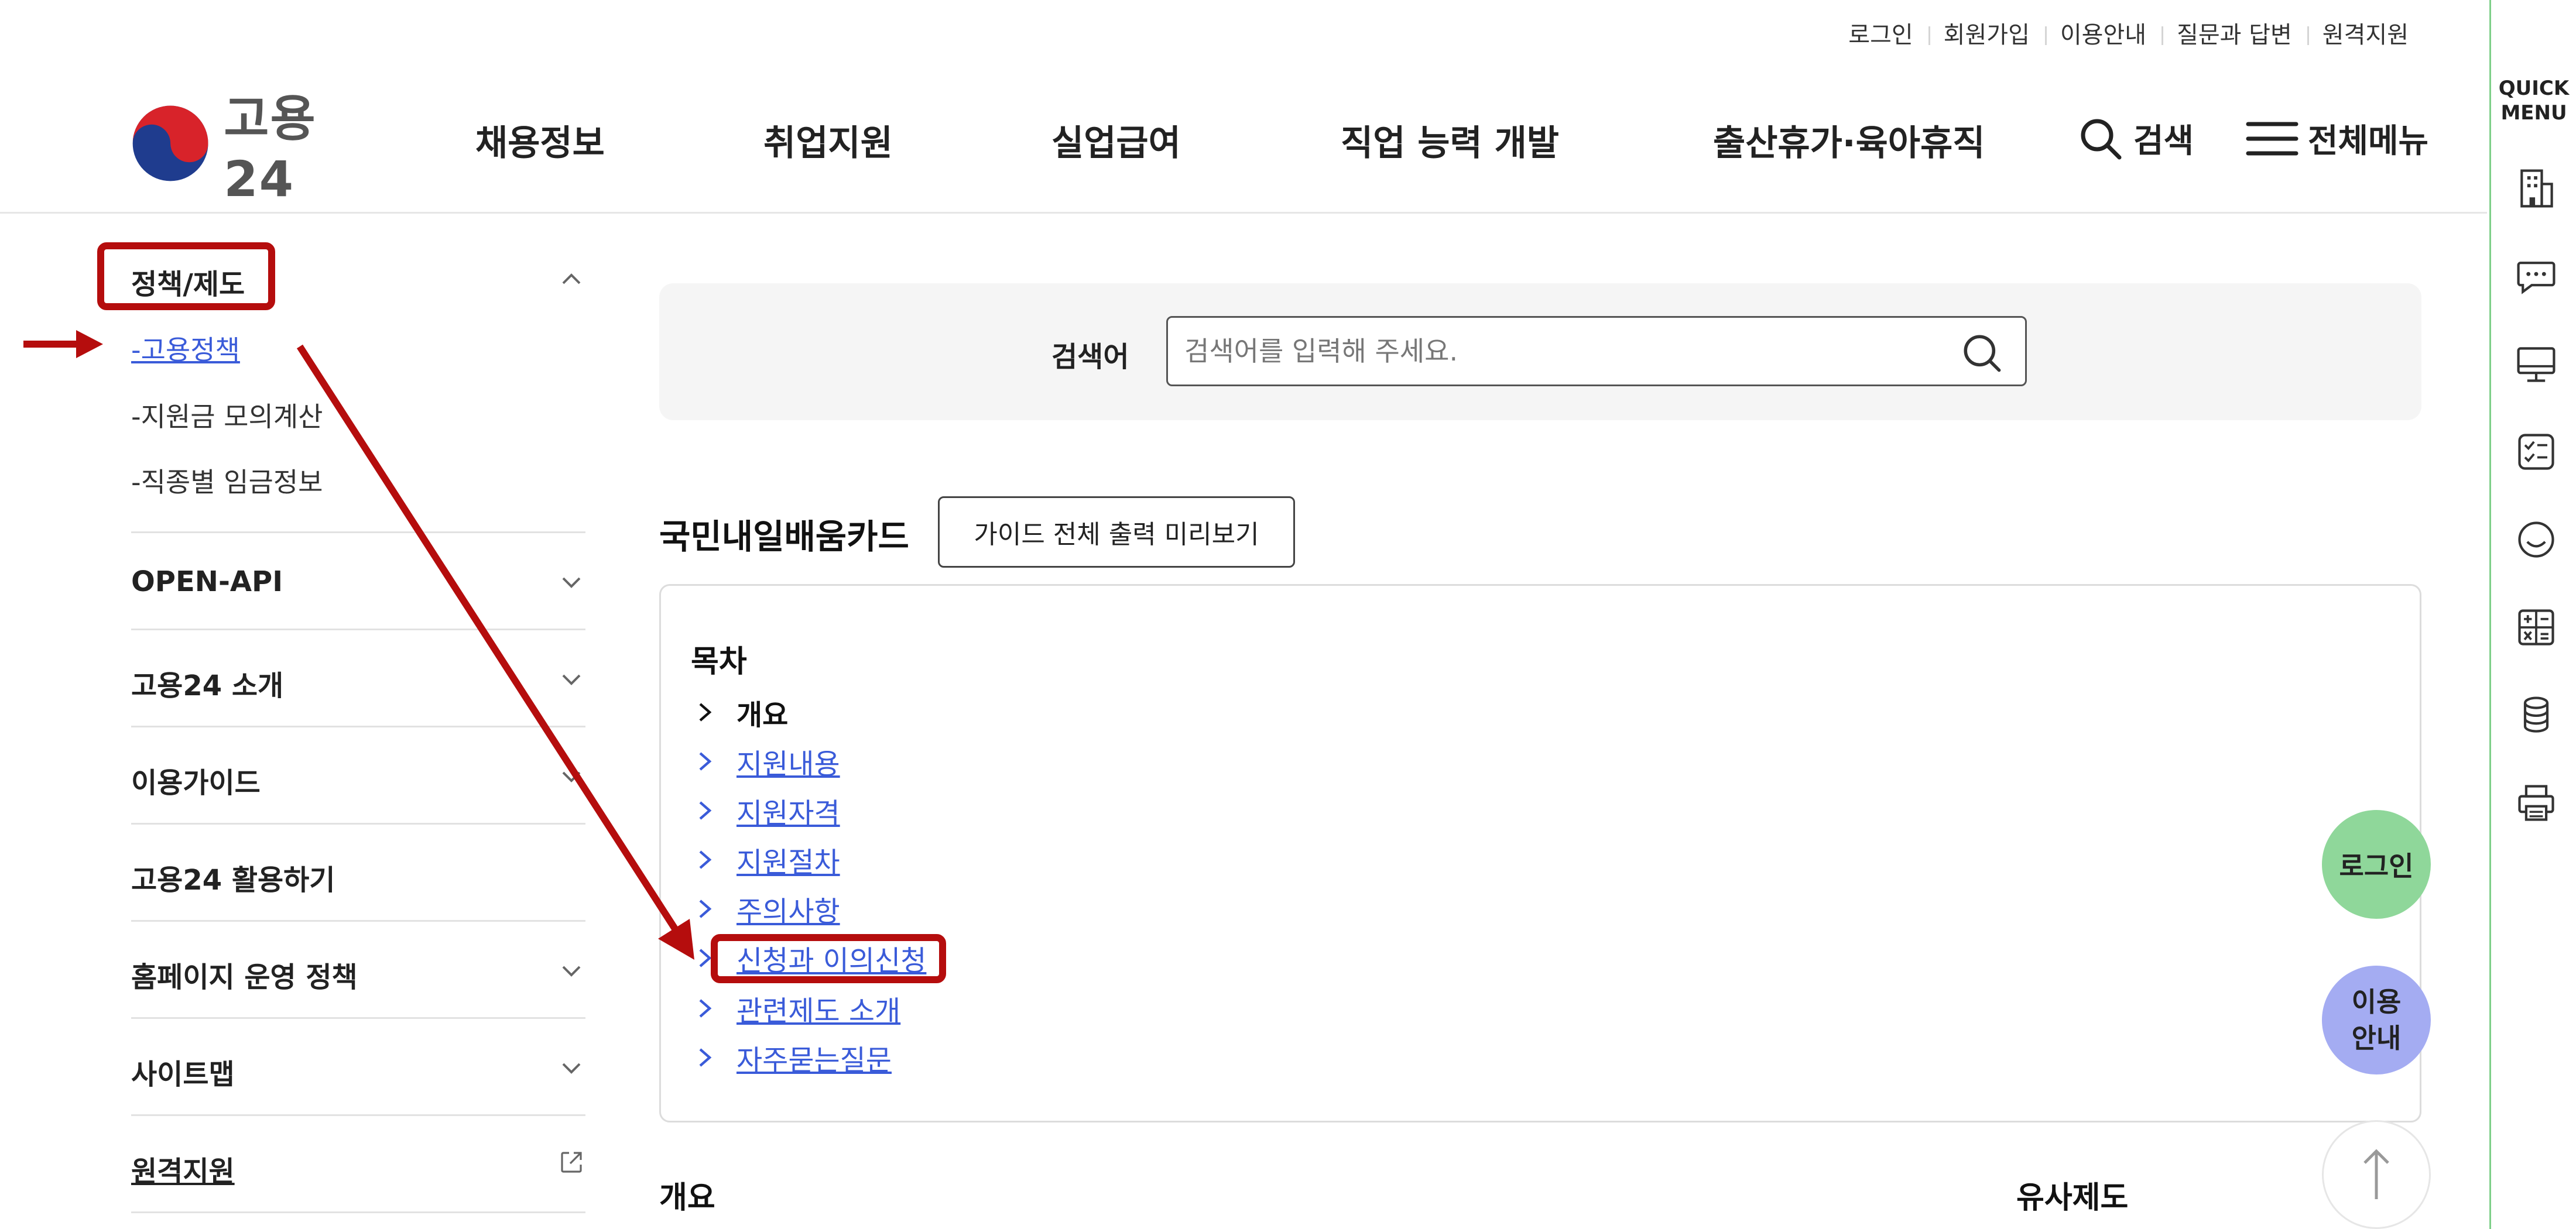 The image size is (2576, 1229). I want to click on signup-link: 회원가입, so click(1986, 35).